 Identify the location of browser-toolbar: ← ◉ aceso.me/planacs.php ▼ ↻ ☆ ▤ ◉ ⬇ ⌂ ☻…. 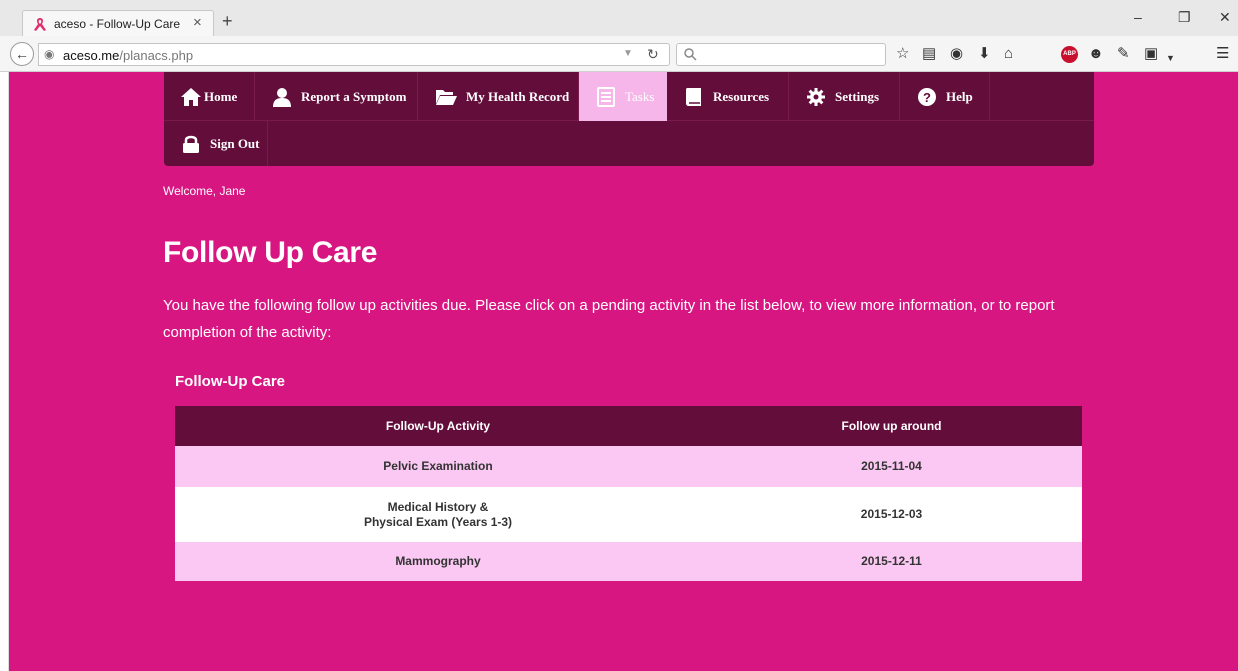
(619, 54).